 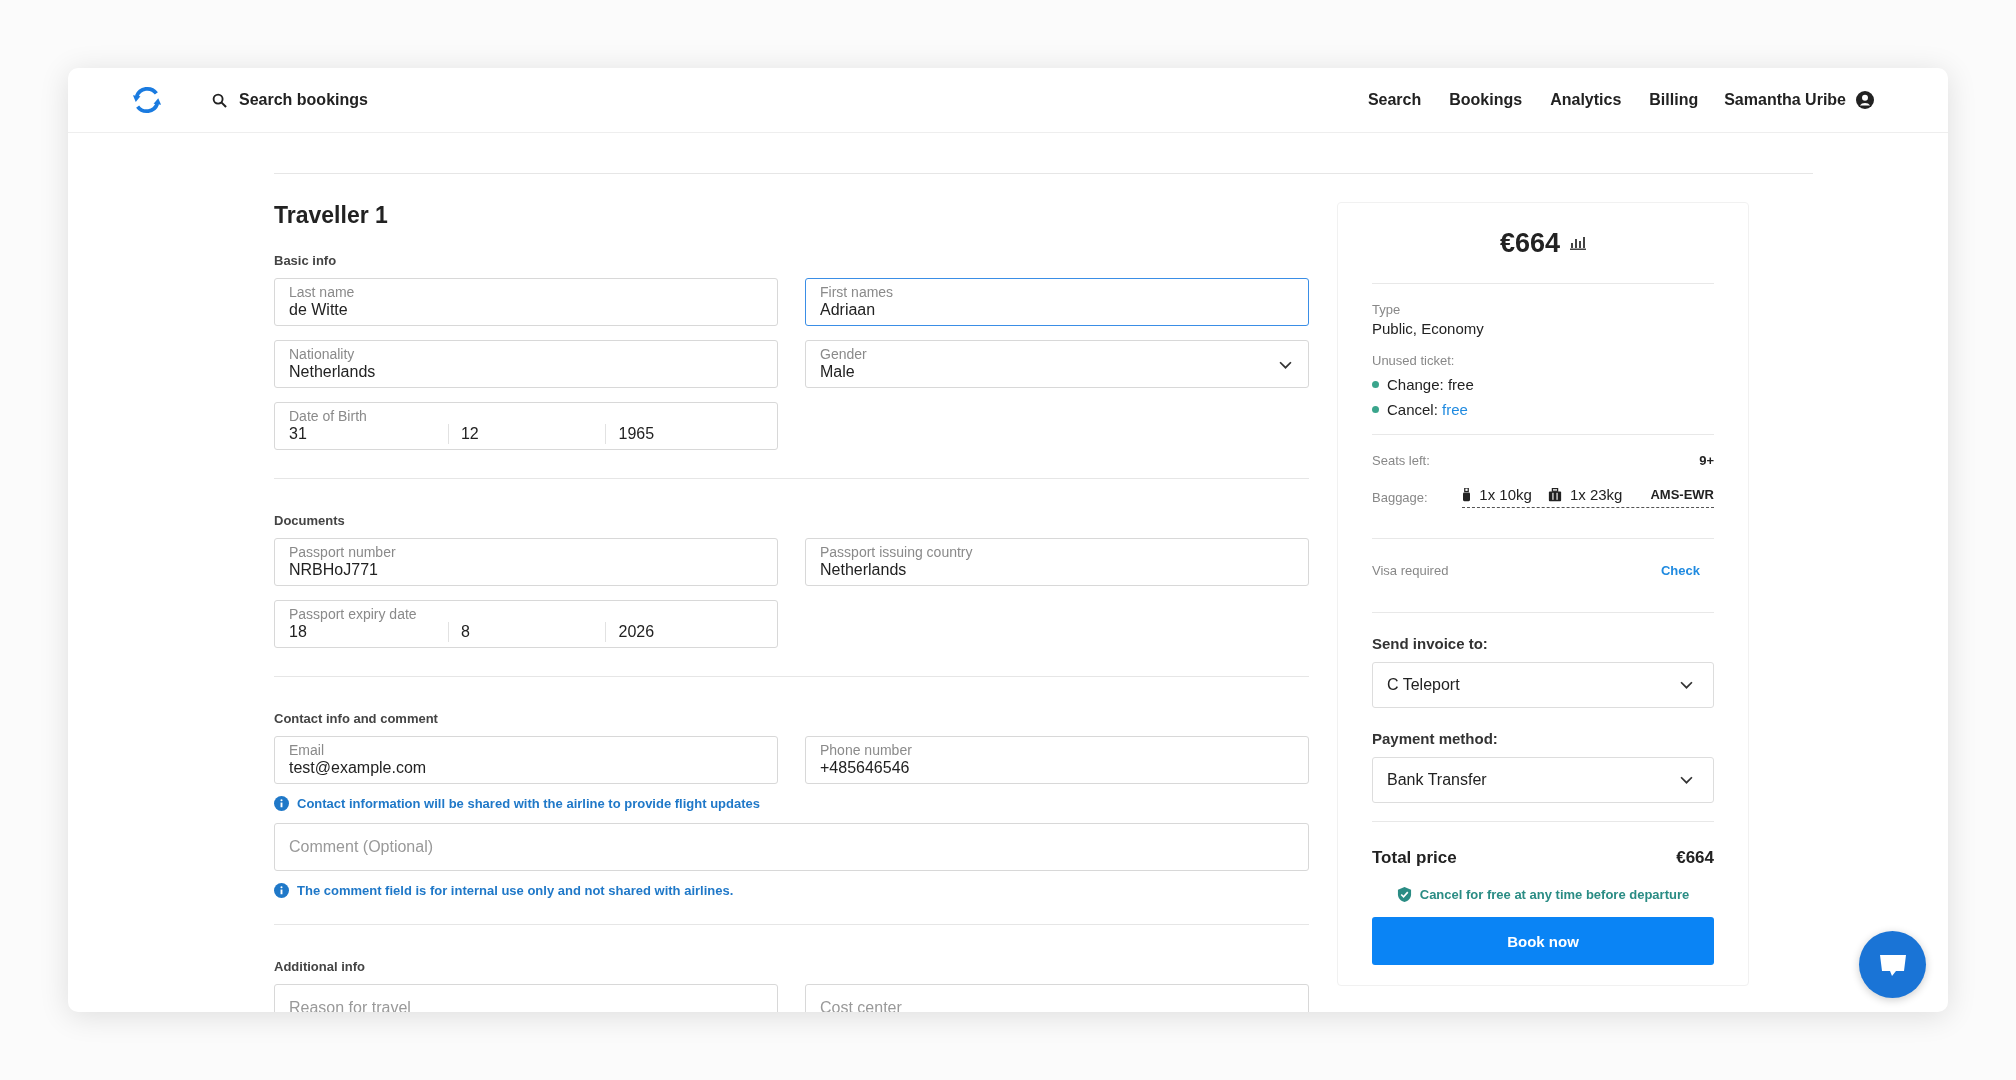 What do you see at coordinates (526, 760) in the screenshot?
I see `input-field: Email test@example.com` at bounding box center [526, 760].